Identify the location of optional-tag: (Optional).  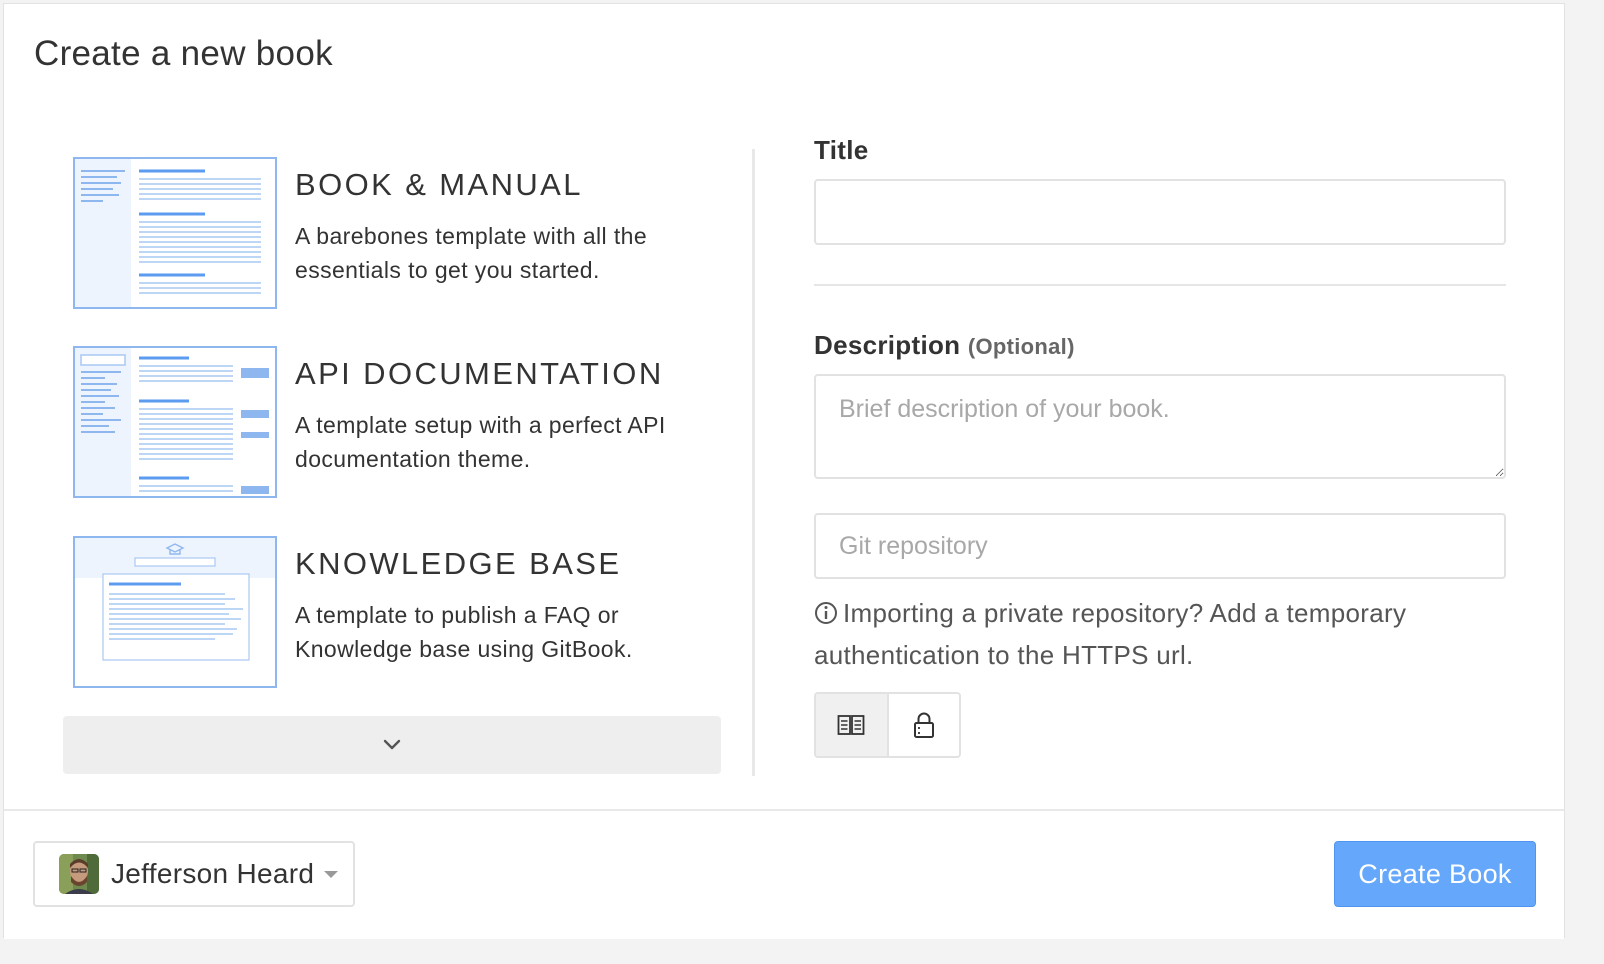
(1021, 346).